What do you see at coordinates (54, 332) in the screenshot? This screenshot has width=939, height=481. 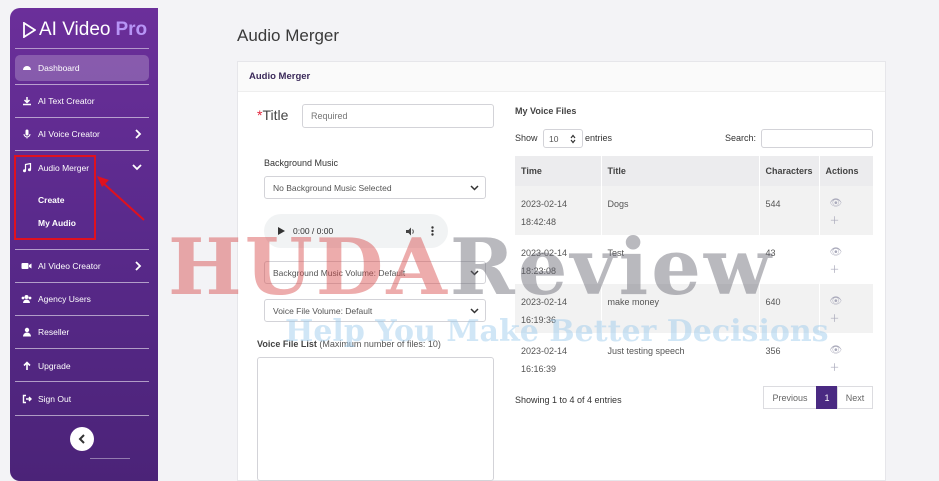 I see `sidebar-item-label: Reseller` at bounding box center [54, 332].